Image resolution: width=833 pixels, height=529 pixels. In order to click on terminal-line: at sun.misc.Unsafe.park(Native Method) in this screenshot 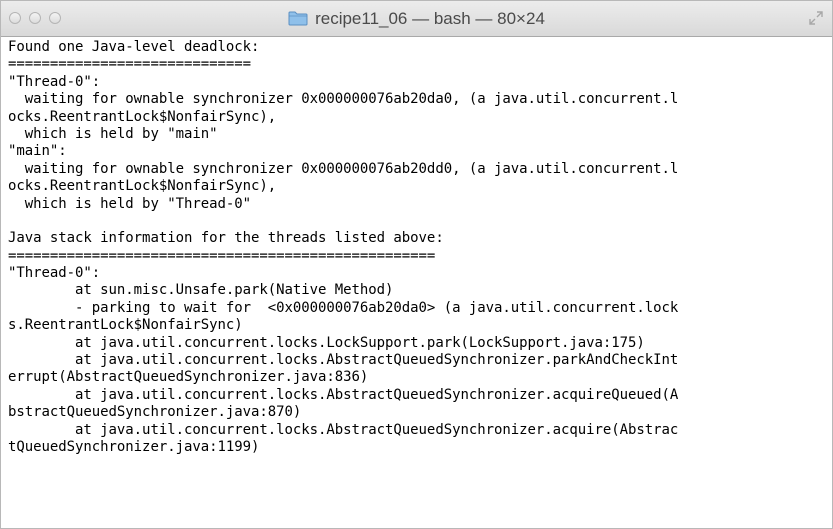, I will do `click(201, 290)`.